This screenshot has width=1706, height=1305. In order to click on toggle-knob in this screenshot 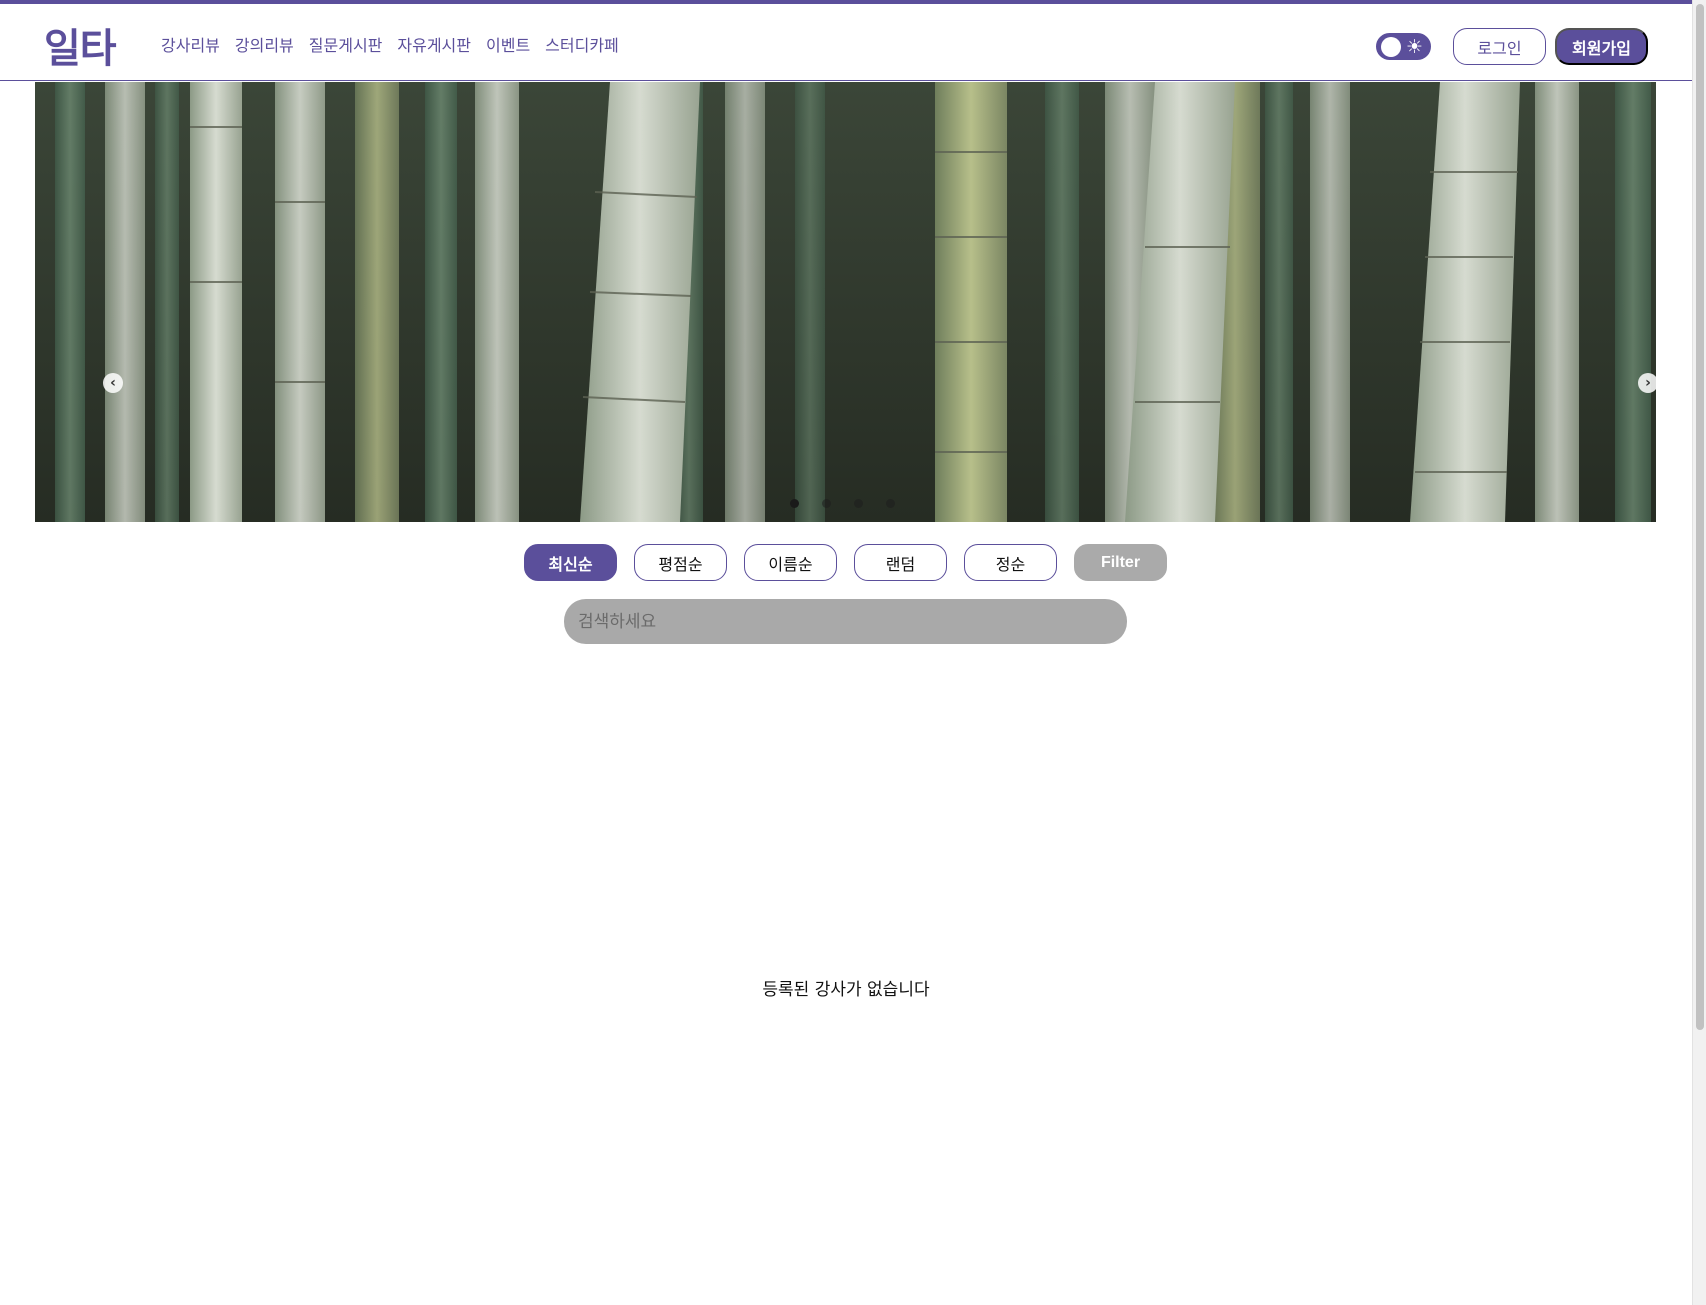, I will do `click(1391, 47)`.